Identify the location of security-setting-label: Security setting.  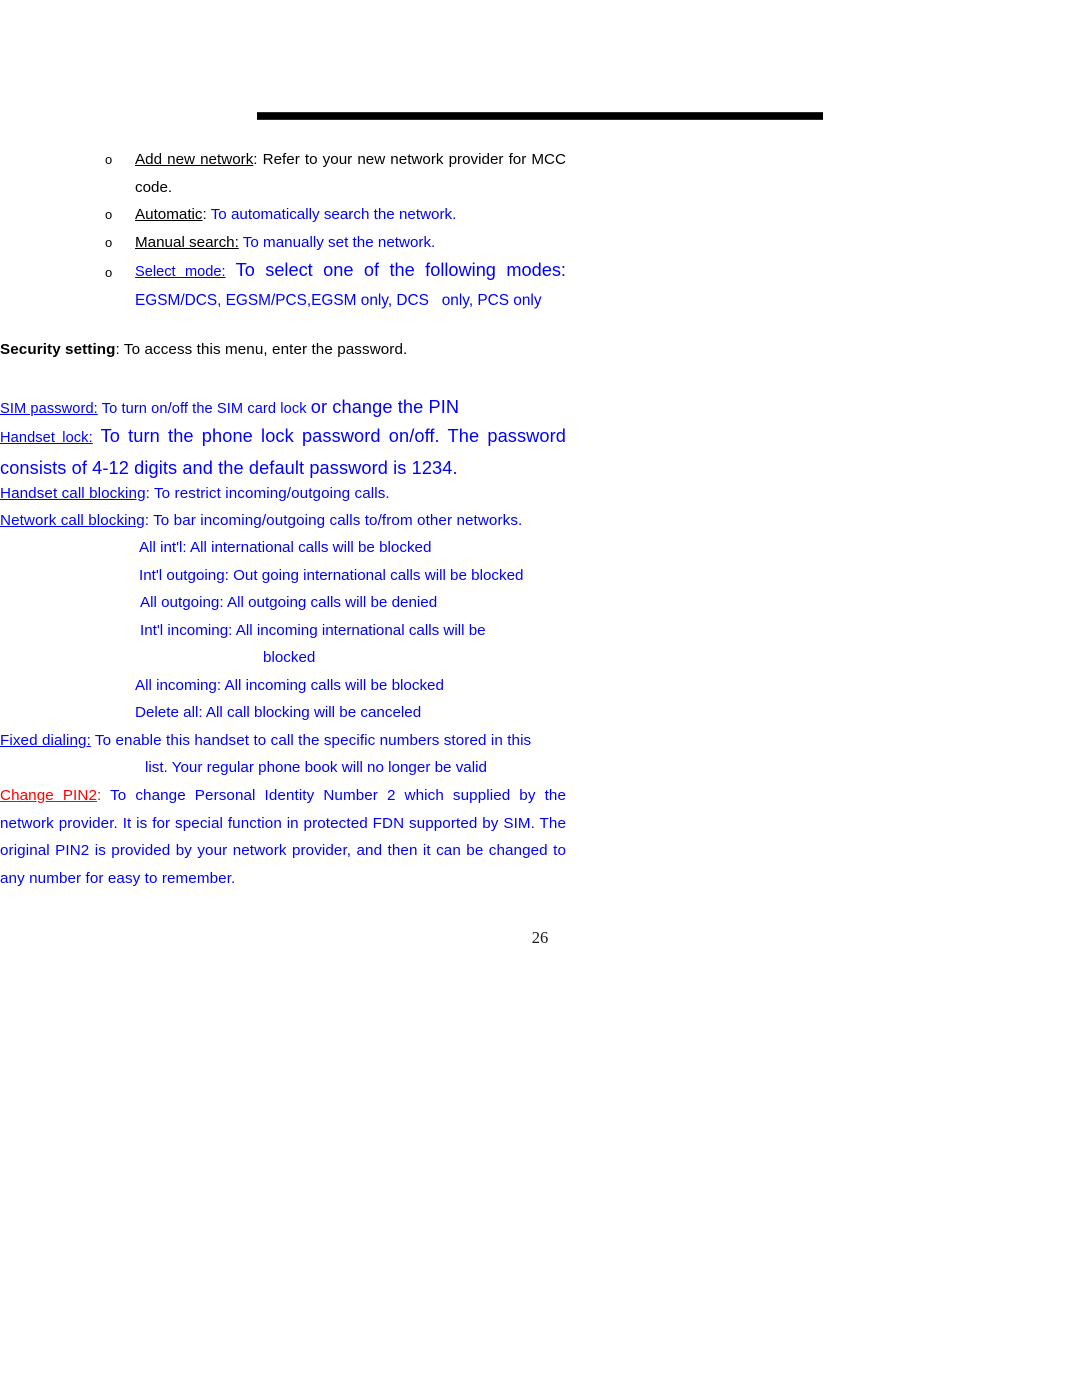
(58, 349).